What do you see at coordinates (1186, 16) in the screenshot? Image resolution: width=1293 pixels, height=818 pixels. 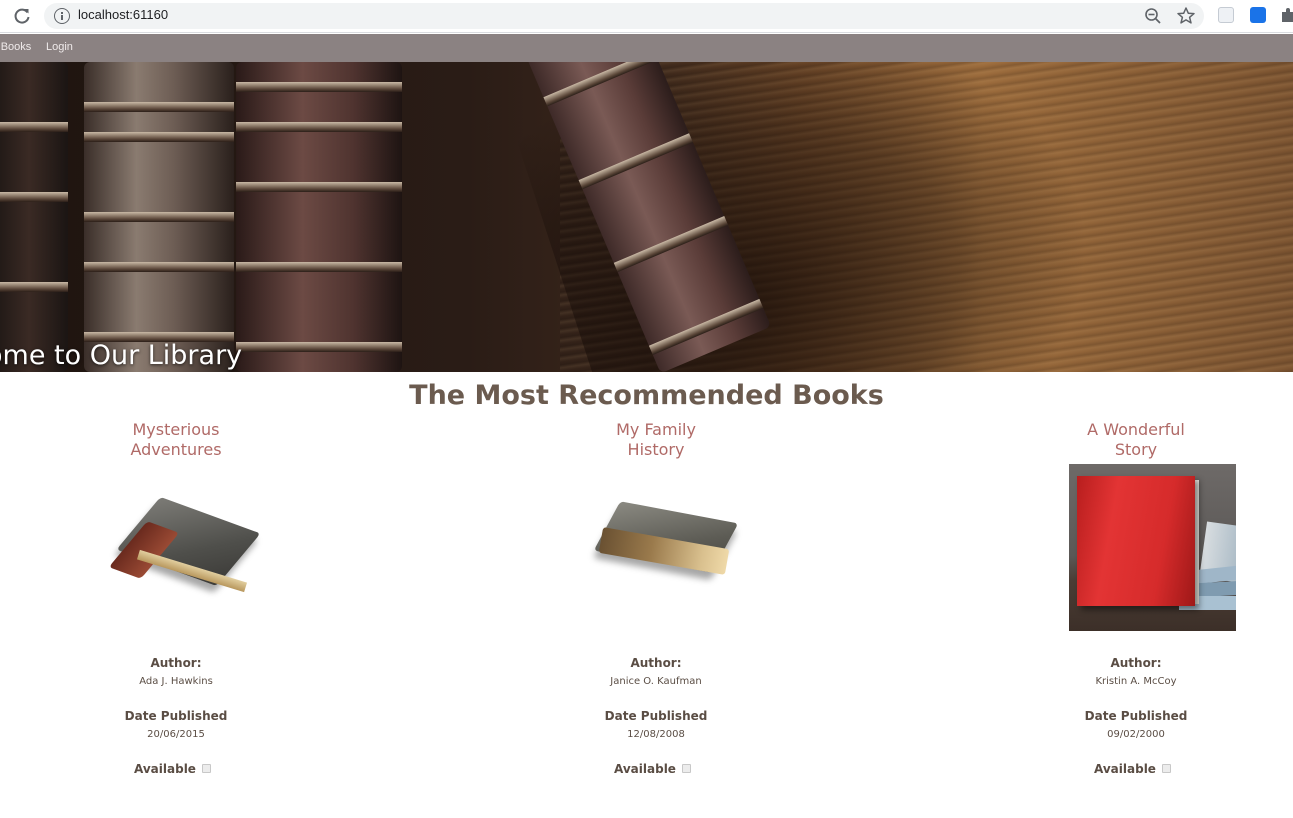 I see `star-icon` at bounding box center [1186, 16].